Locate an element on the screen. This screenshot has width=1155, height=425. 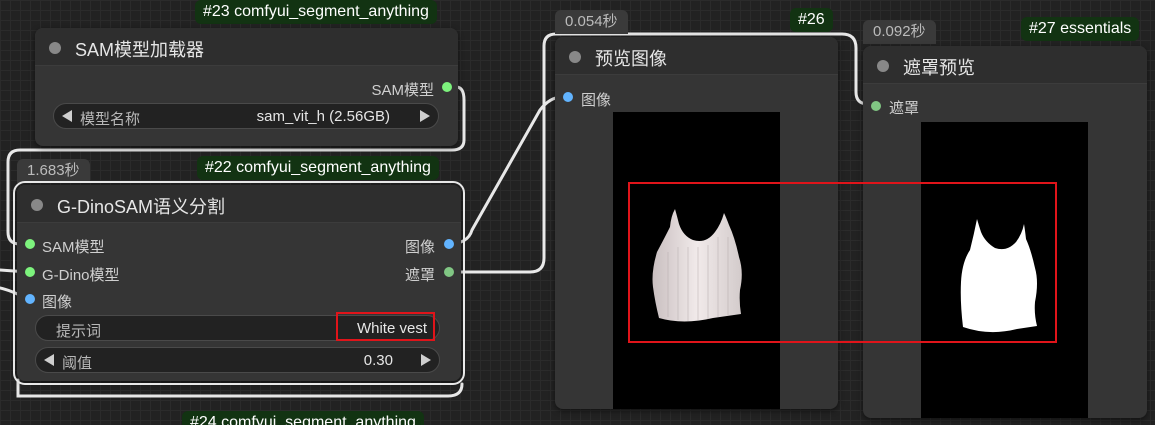
input-slot-gdino-model is located at coordinates (30, 272).